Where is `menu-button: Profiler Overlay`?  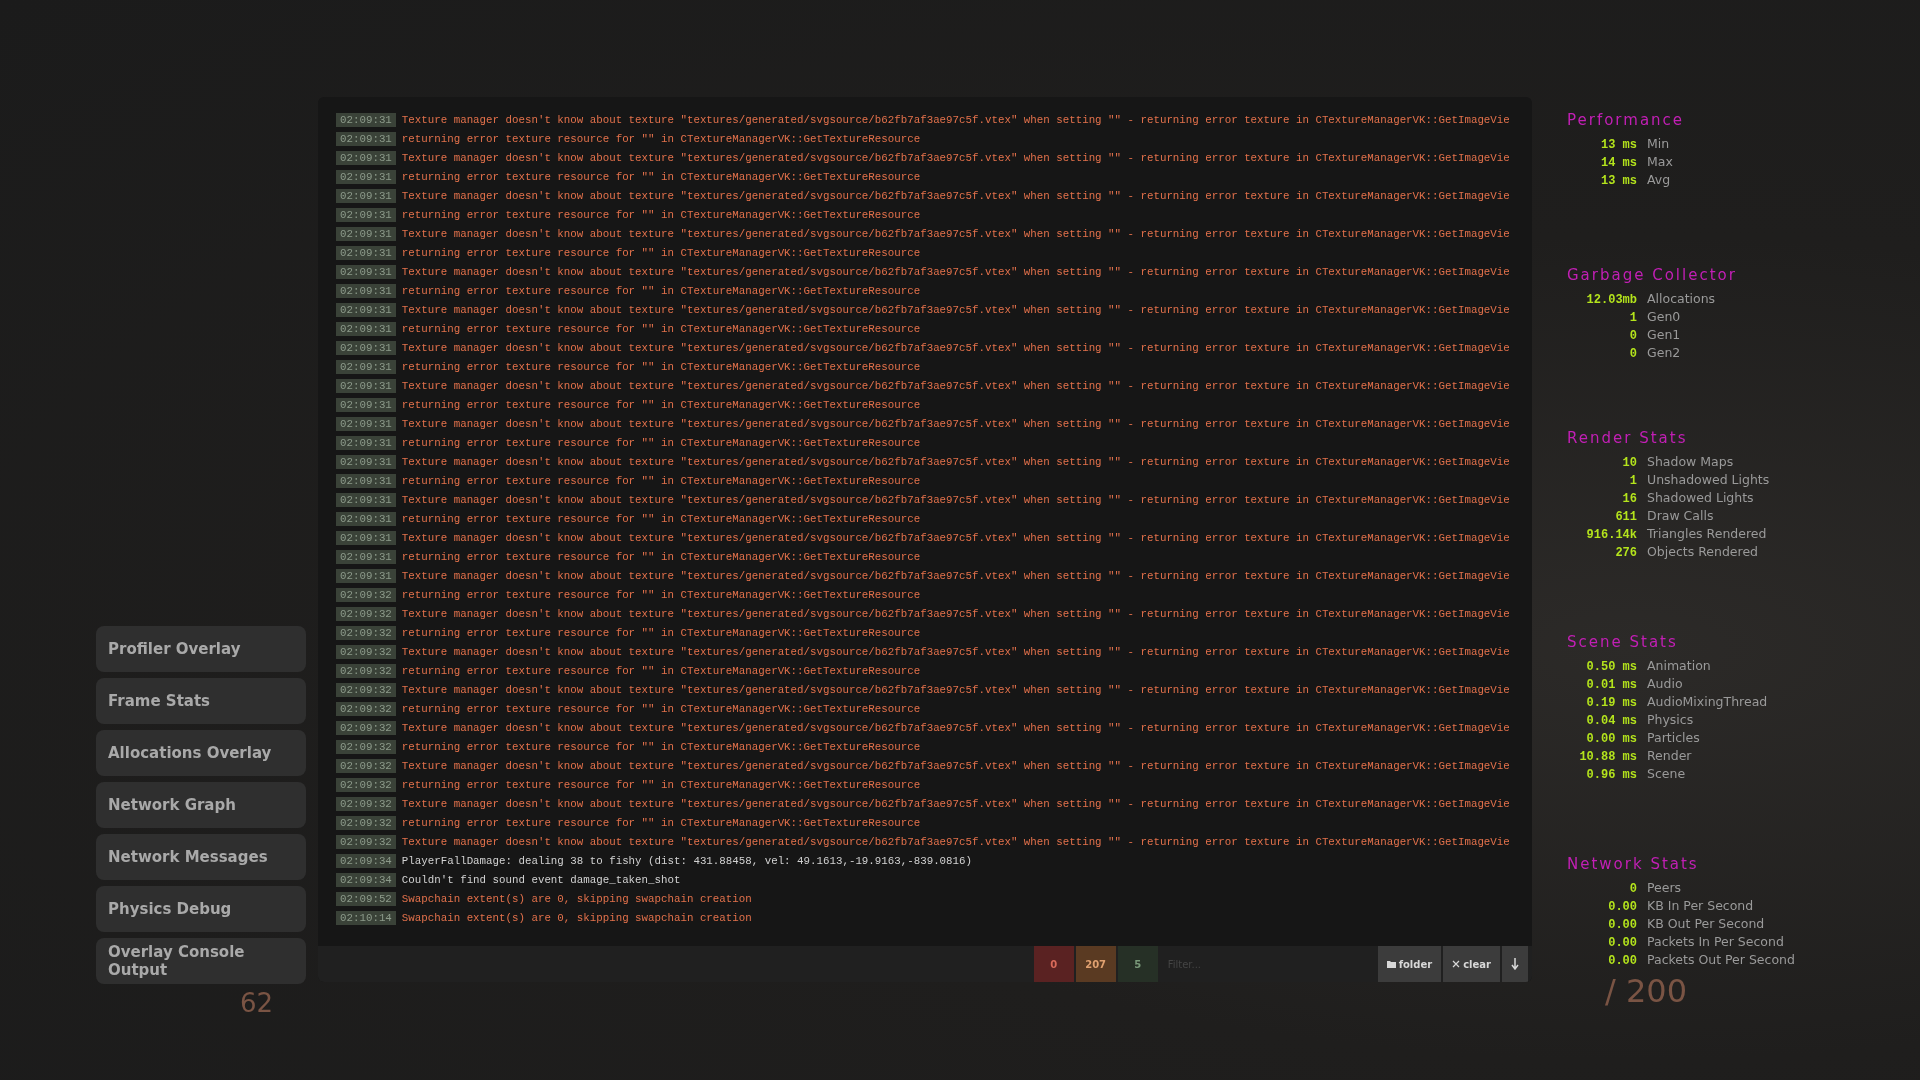 menu-button: Profiler Overlay is located at coordinates (201, 649).